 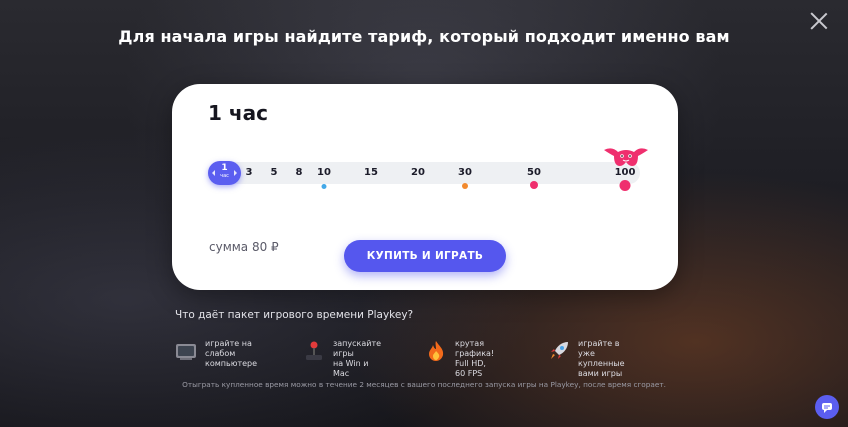 What do you see at coordinates (371, 172) in the screenshot?
I see `tick-15: 15` at bounding box center [371, 172].